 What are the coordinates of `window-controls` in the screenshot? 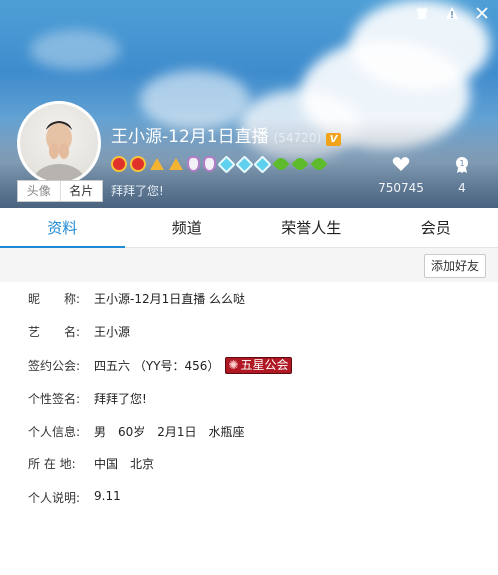 It's located at (452, 14).